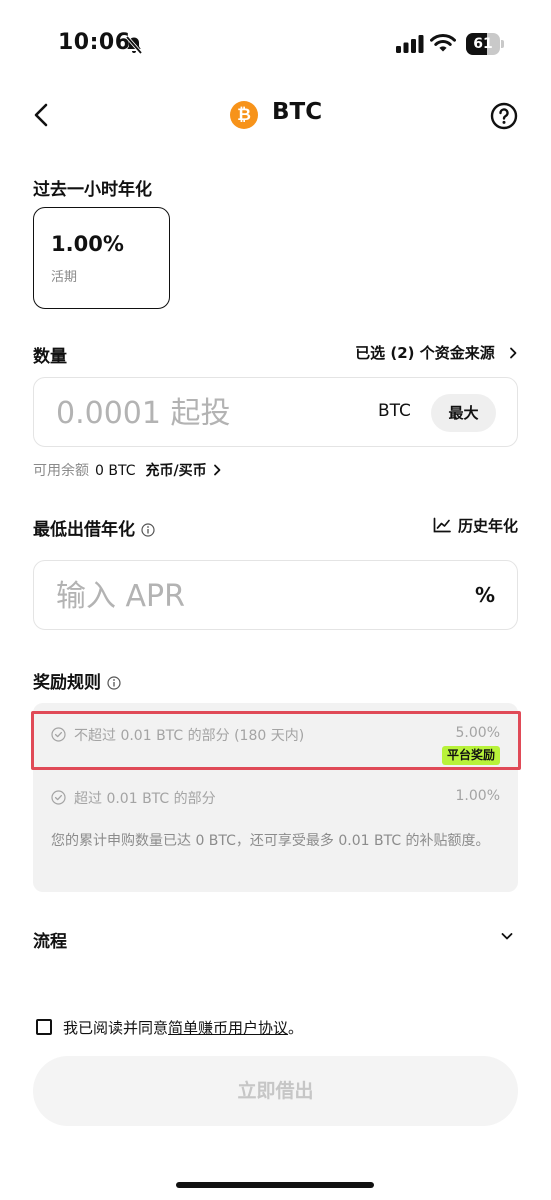 Image resolution: width=551 pixels, height=1200 pixels. Describe the element at coordinates (463, 413) in the screenshot. I see `max-button: 最大` at that location.